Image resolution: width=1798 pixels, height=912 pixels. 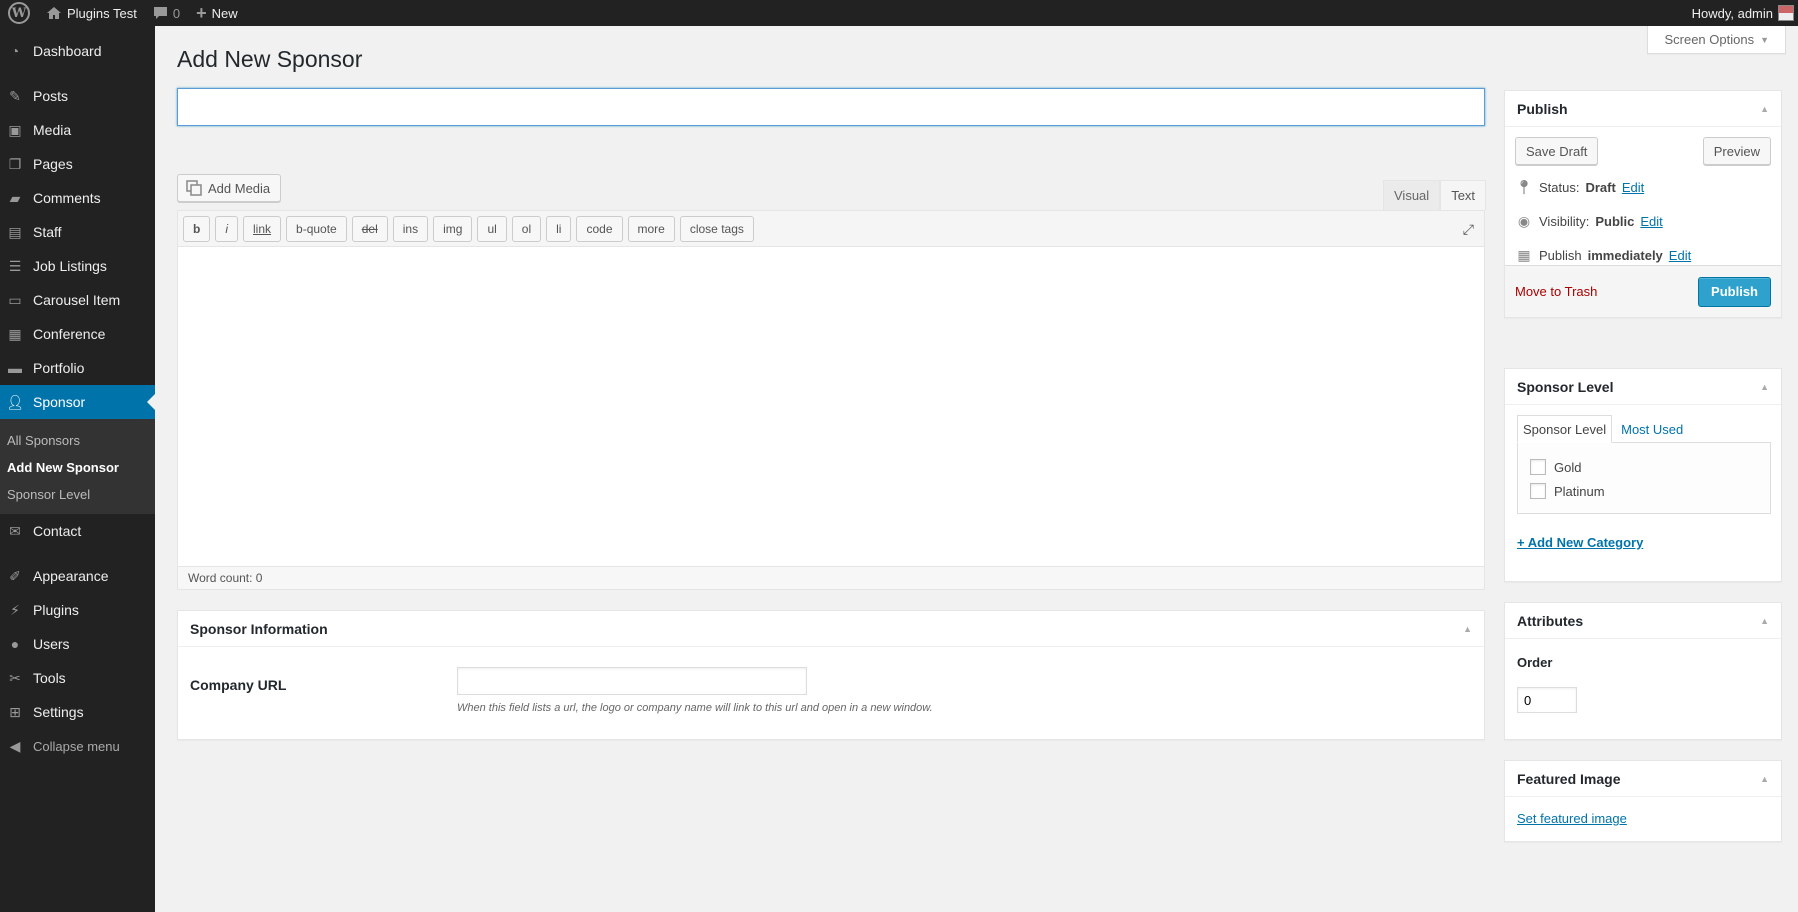 What do you see at coordinates (1580, 542) in the screenshot?
I see `add-new-category-link: + Add New Category` at bounding box center [1580, 542].